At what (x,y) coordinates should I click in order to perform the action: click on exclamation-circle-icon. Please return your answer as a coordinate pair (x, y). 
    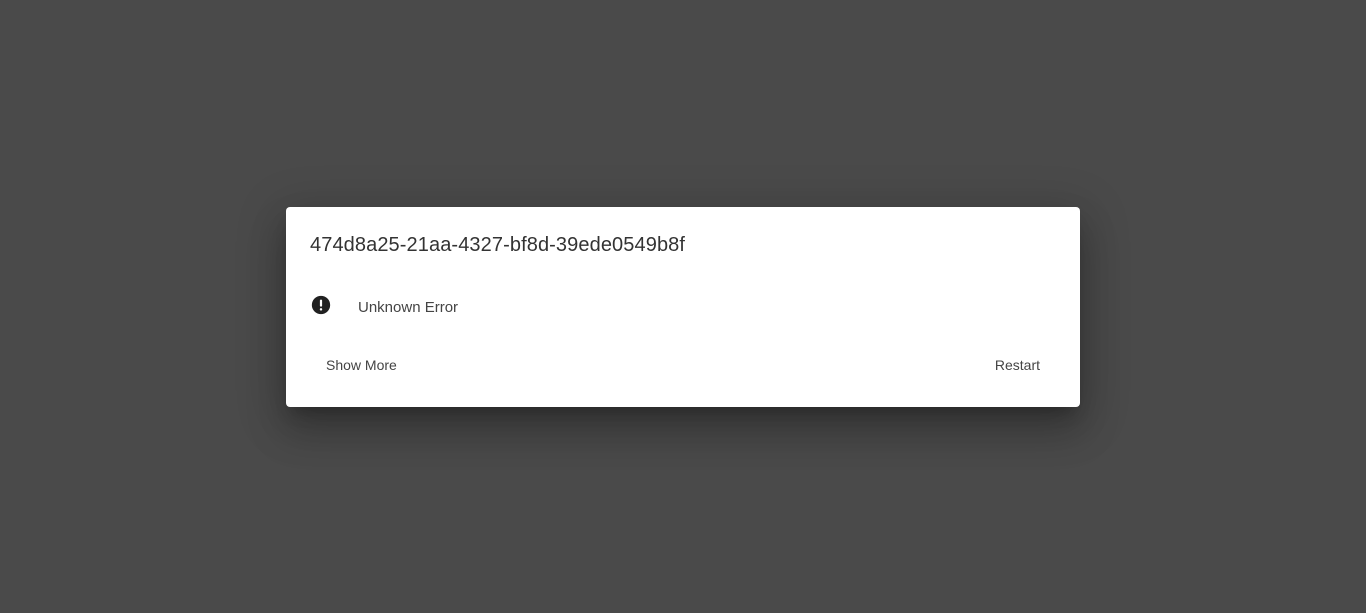
    Looking at the image, I should click on (321, 305).